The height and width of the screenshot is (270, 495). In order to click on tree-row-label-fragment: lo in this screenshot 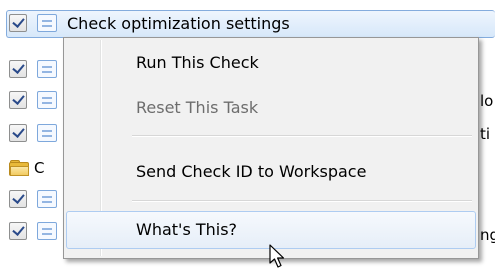, I will do `click(487, 101)`.